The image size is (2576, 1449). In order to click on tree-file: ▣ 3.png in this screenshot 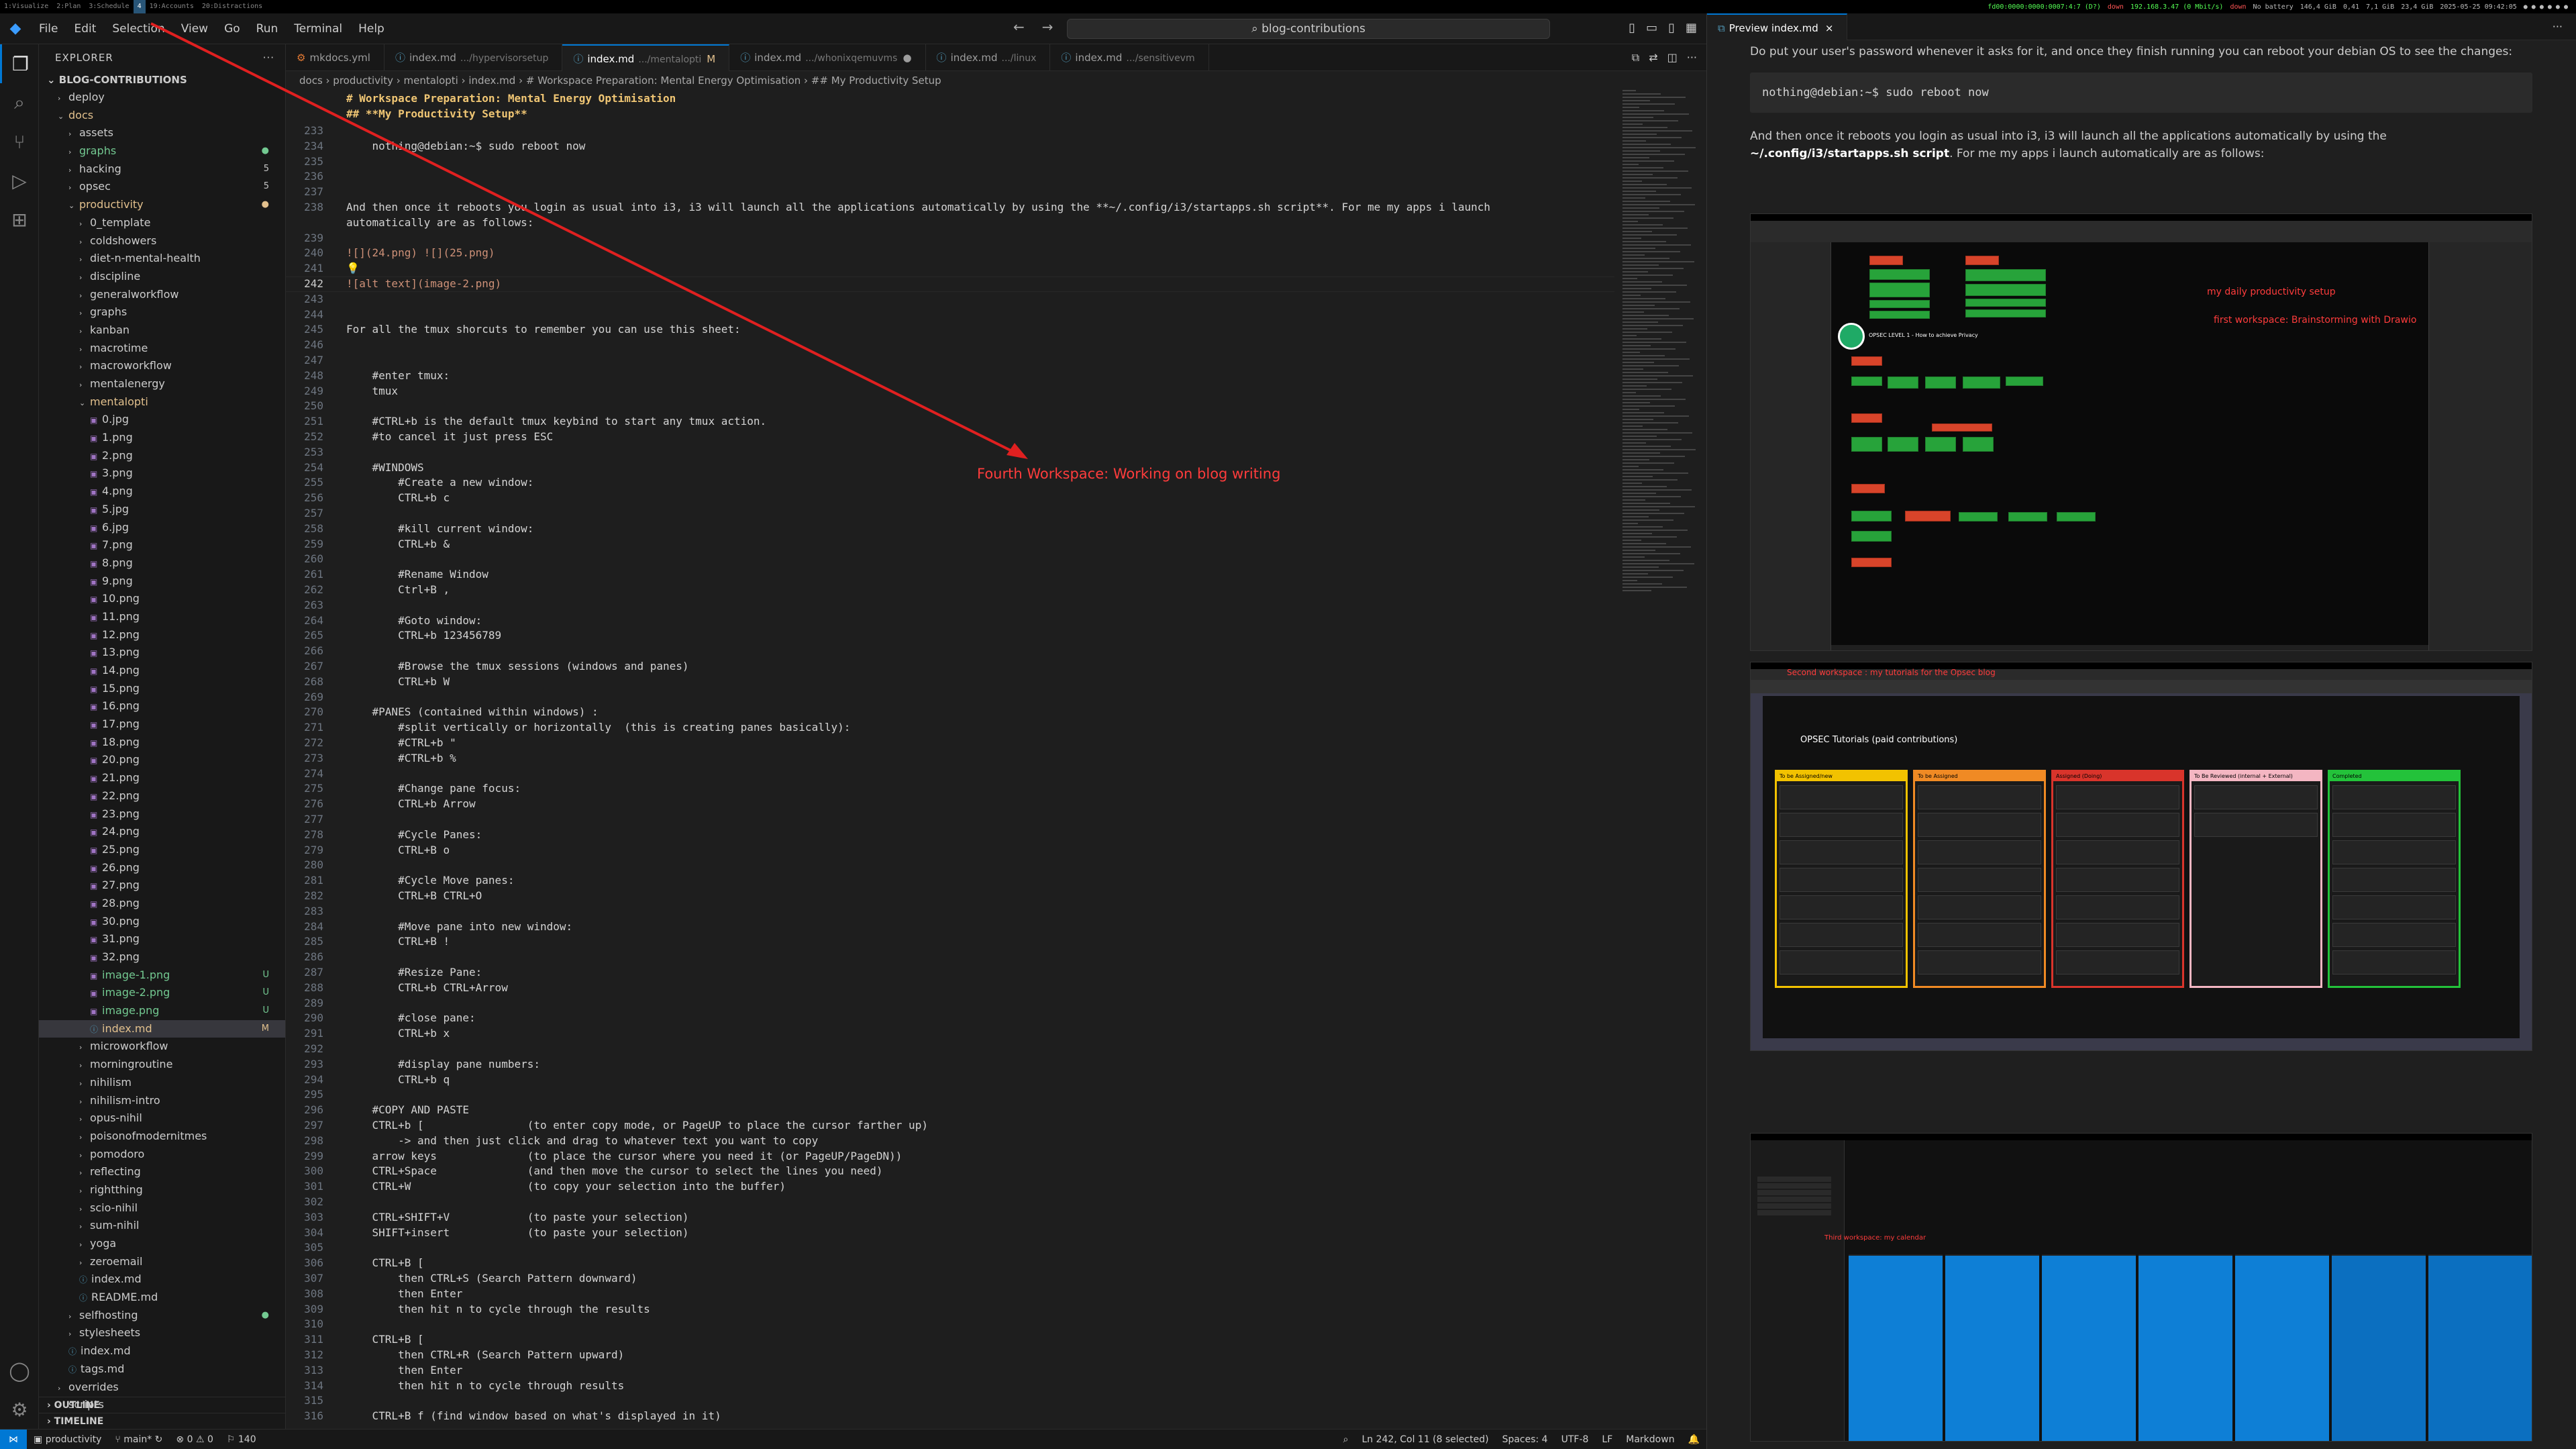, I will do `click(162, 473)`.